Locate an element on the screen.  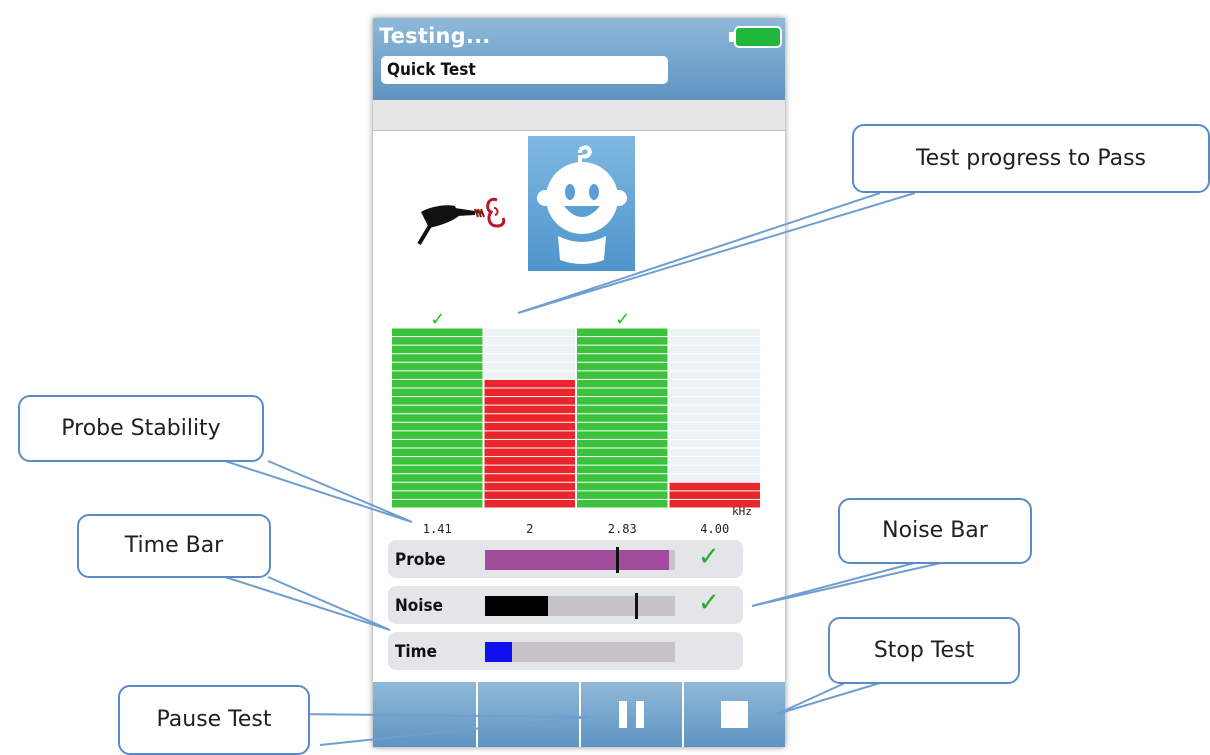
callout-pause-test: Pause Test is located at coordinates (214, 720).